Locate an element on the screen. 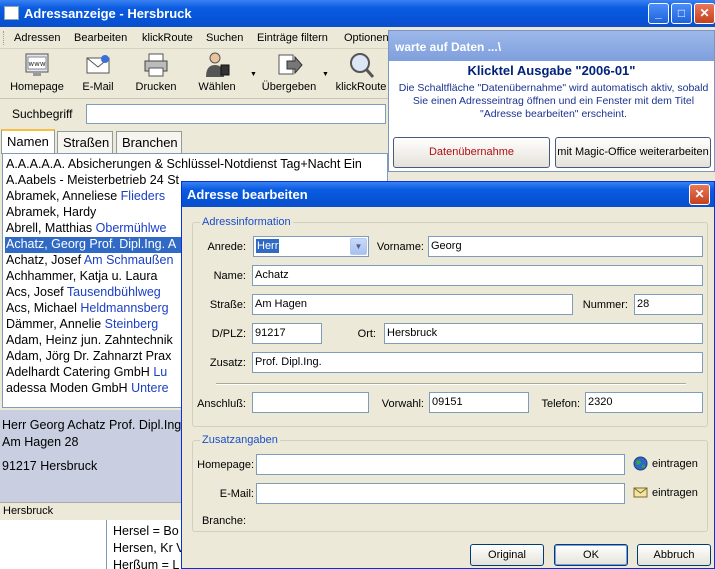 This screenshot has height=569, width=715. telefon-label: Telefon: is located at coordinates (560, 404).